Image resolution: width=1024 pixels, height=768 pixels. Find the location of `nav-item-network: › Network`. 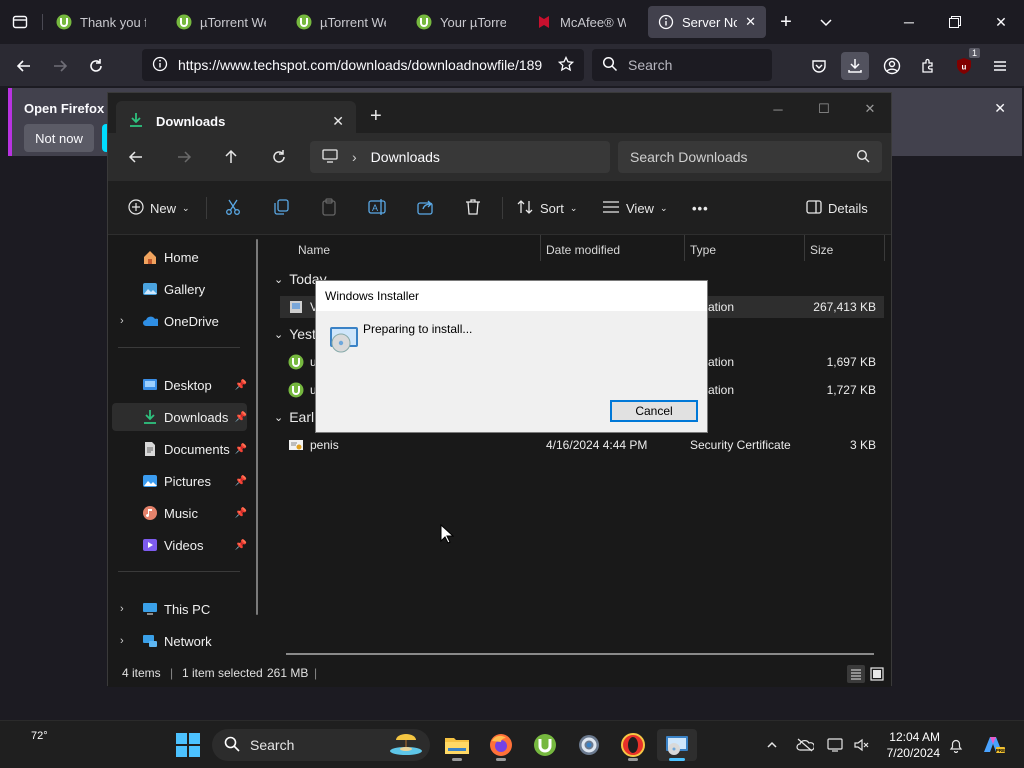

nav-item-network: › Network is located at coordinates (179, 641).